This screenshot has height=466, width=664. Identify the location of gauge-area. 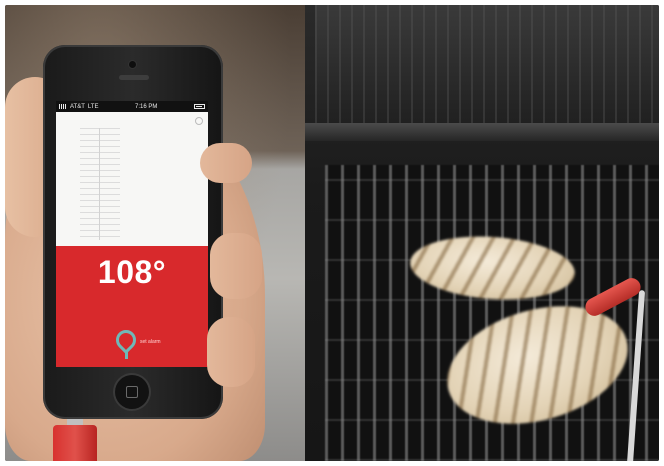
(132, 179).